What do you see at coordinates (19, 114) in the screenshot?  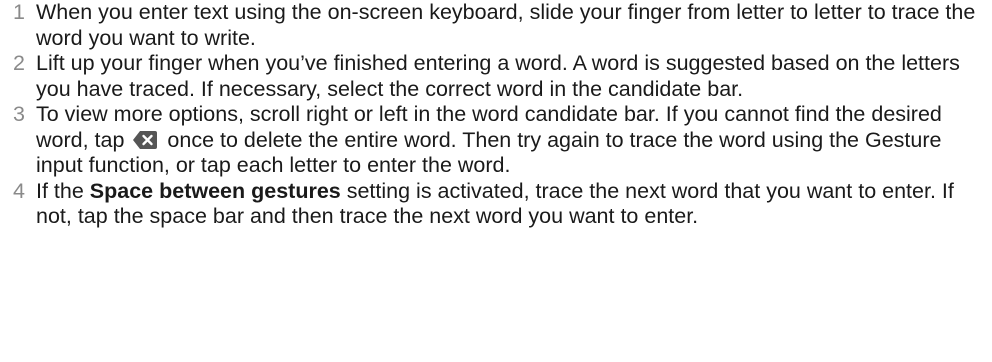 I see `step-number: 3` at bounding box center [19, 114].